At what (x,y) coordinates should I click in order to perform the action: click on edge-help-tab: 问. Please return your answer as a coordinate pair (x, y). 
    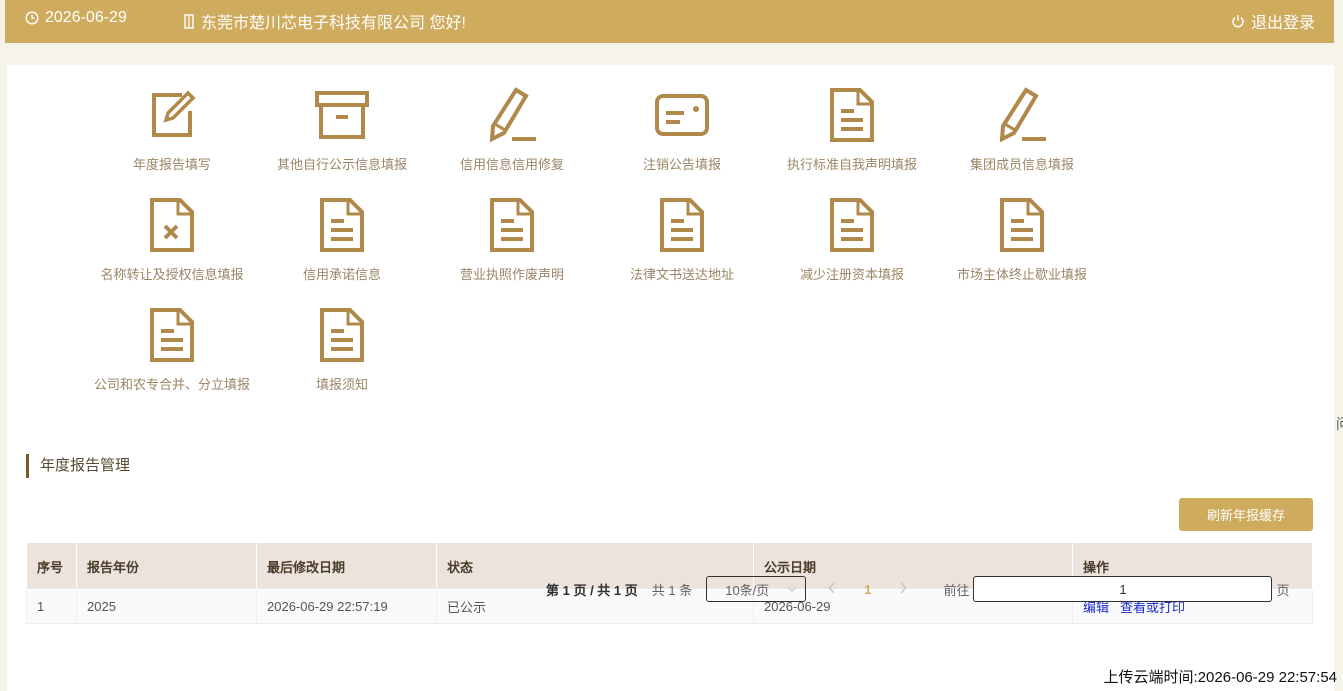
    Looking at the image, I should click on (1339, 424).